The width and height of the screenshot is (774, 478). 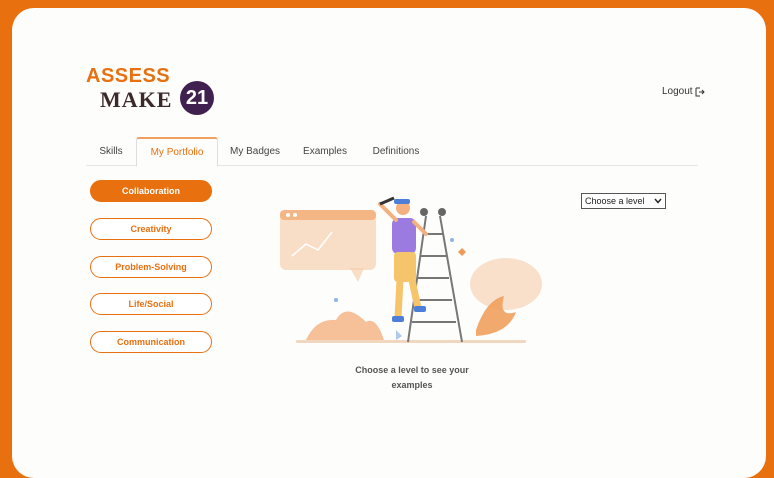 What do you see at coordinates (412, 370) in the screenshot?
I see `caption-line-1: Choose a level to see your` at bounding box center [412, 370].